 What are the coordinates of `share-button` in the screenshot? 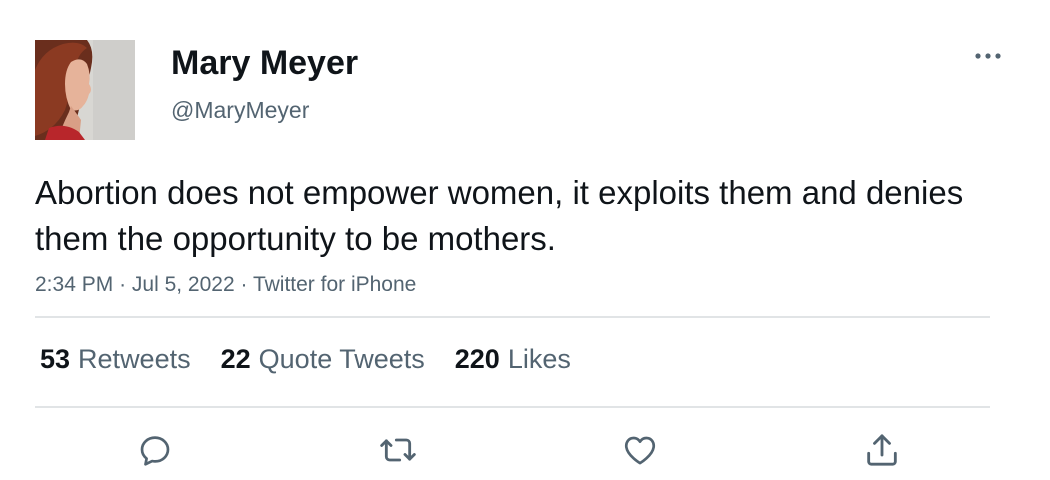 It's located at (882, 450).